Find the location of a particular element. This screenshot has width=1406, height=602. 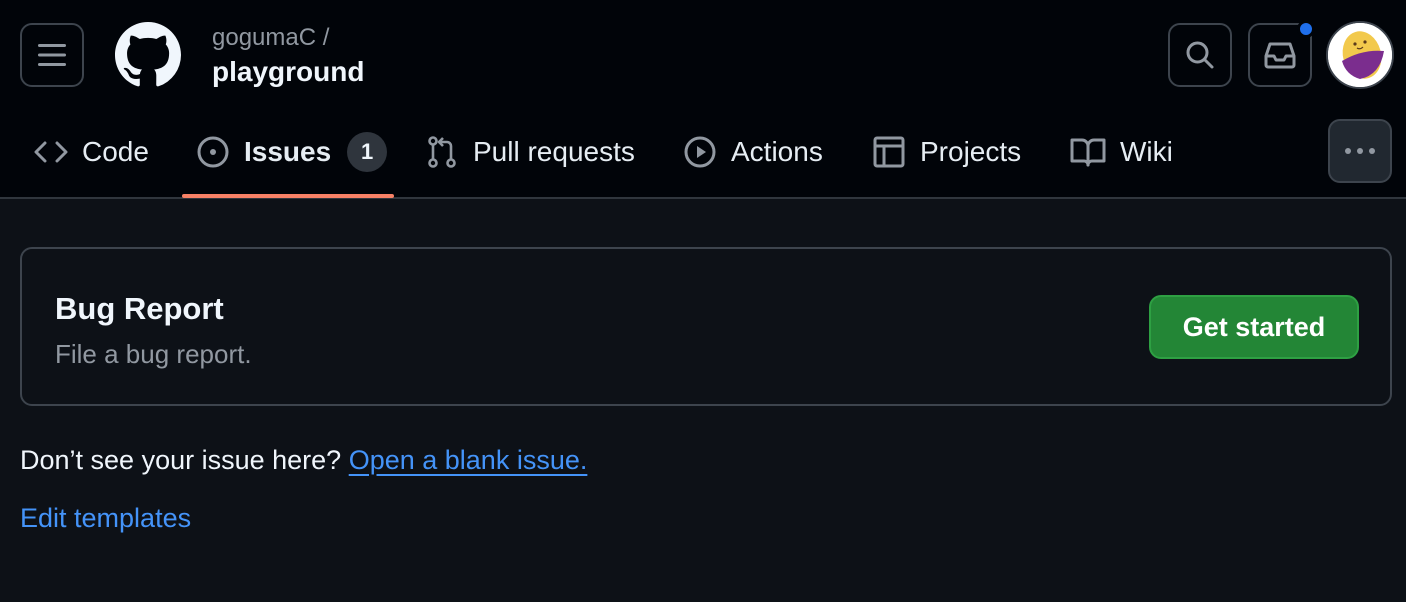

sweet-potato-avatar-icon is located at coordinates (1360, 55).